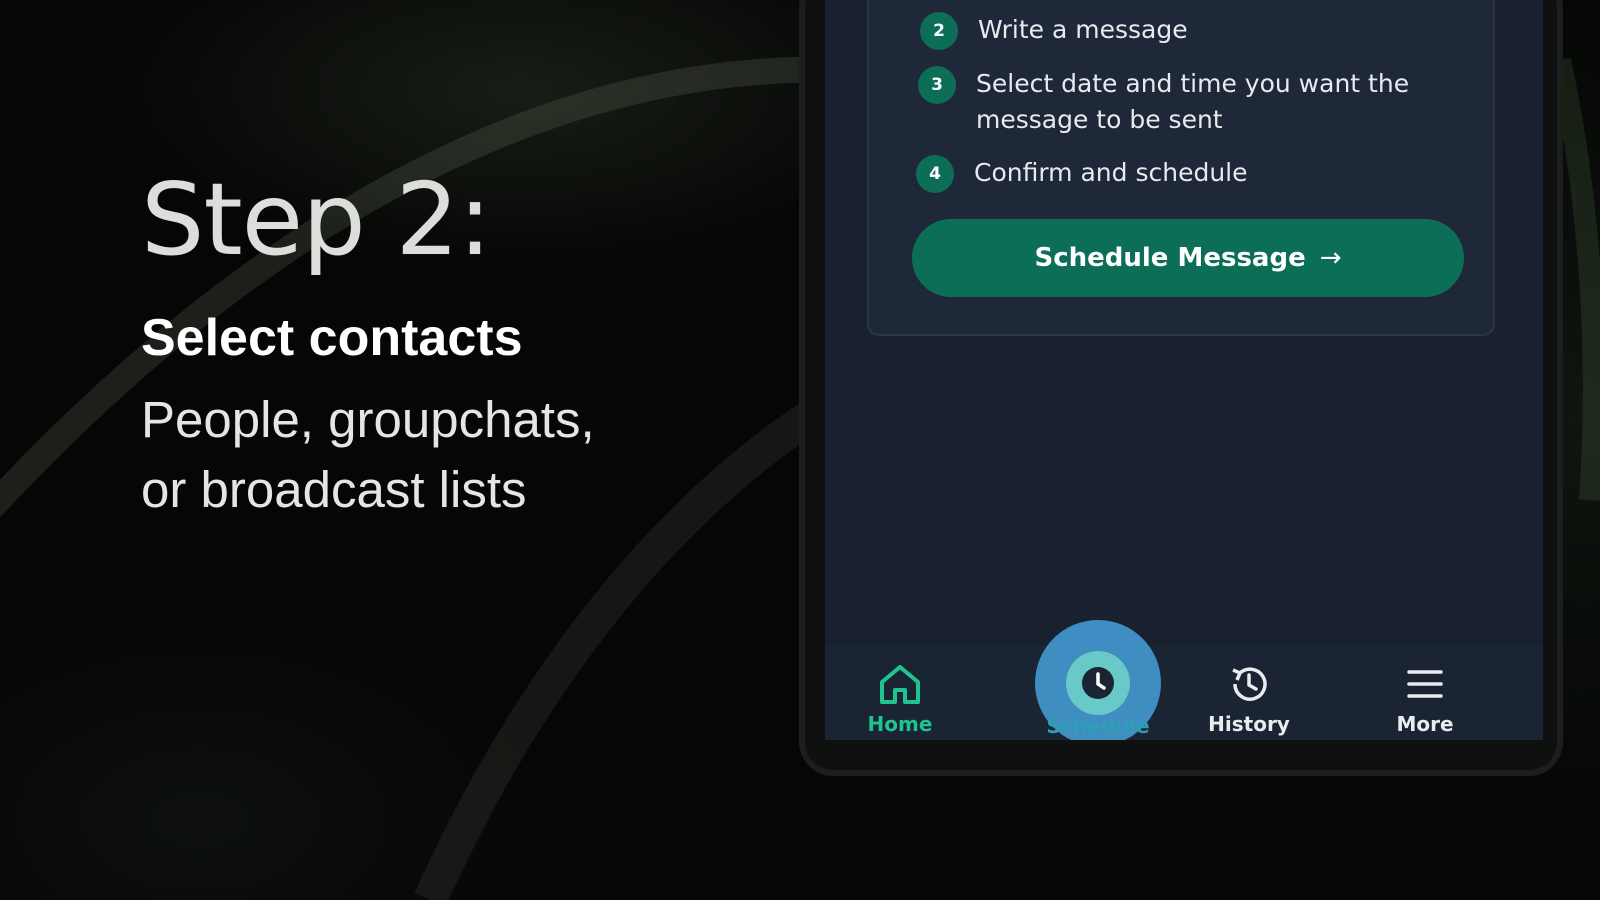 Image resolution: width=1600 pixels, height=900 pixels. Describe the element at coordinates (334, 489) in the screenshot. I see `step-description-line-2: or broadcast lists` at that location.